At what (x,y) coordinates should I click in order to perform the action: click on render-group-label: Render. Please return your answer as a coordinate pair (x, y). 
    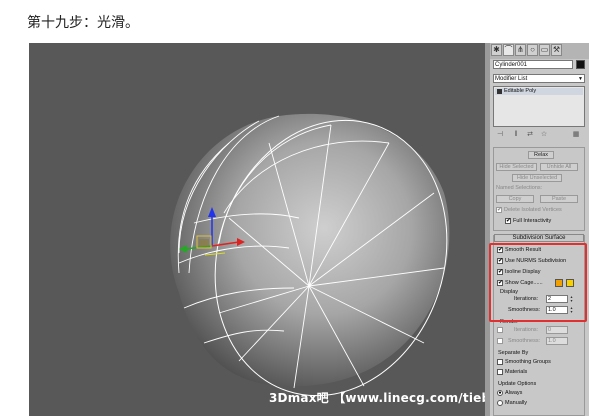
    Looking at the image, I should click on (509, 322).